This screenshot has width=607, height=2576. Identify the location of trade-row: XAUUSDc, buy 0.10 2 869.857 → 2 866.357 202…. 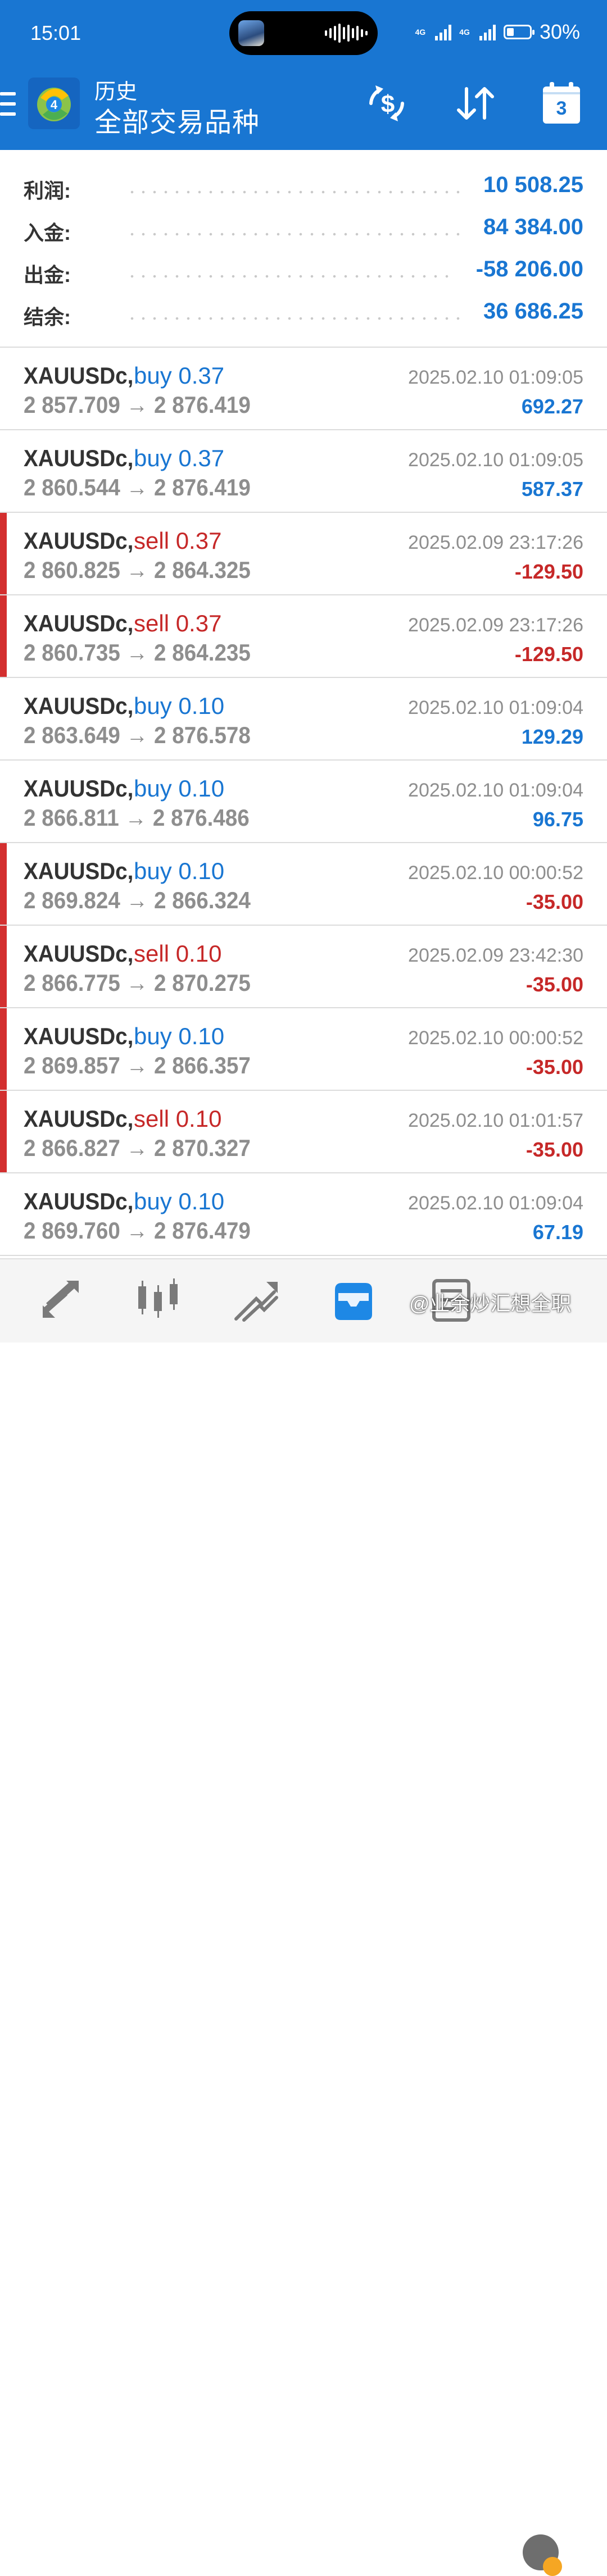
(303, 1049).